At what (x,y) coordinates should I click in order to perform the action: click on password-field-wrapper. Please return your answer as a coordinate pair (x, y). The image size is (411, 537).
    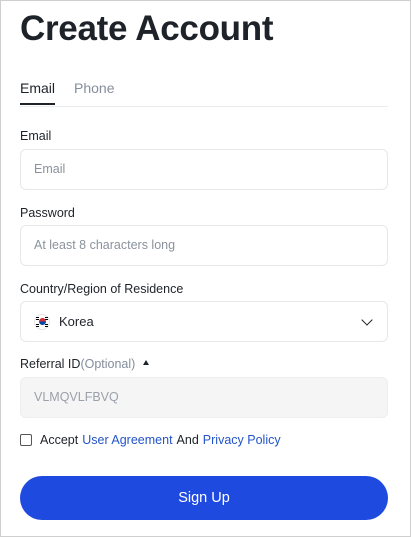
    Looking at the image, I should click on (204, 245).